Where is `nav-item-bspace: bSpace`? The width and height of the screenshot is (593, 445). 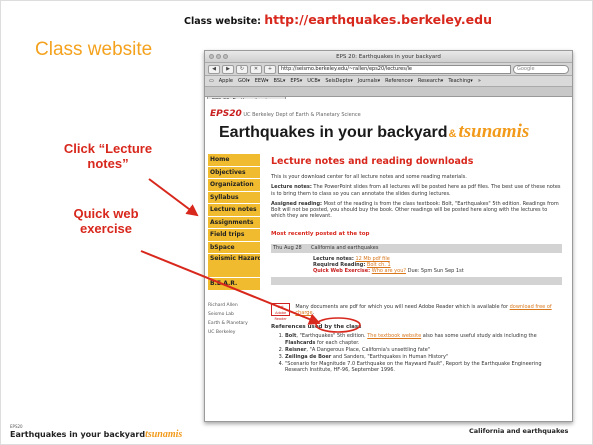 nav-item-bspace: bSpace is located at coordinates (234, 247).